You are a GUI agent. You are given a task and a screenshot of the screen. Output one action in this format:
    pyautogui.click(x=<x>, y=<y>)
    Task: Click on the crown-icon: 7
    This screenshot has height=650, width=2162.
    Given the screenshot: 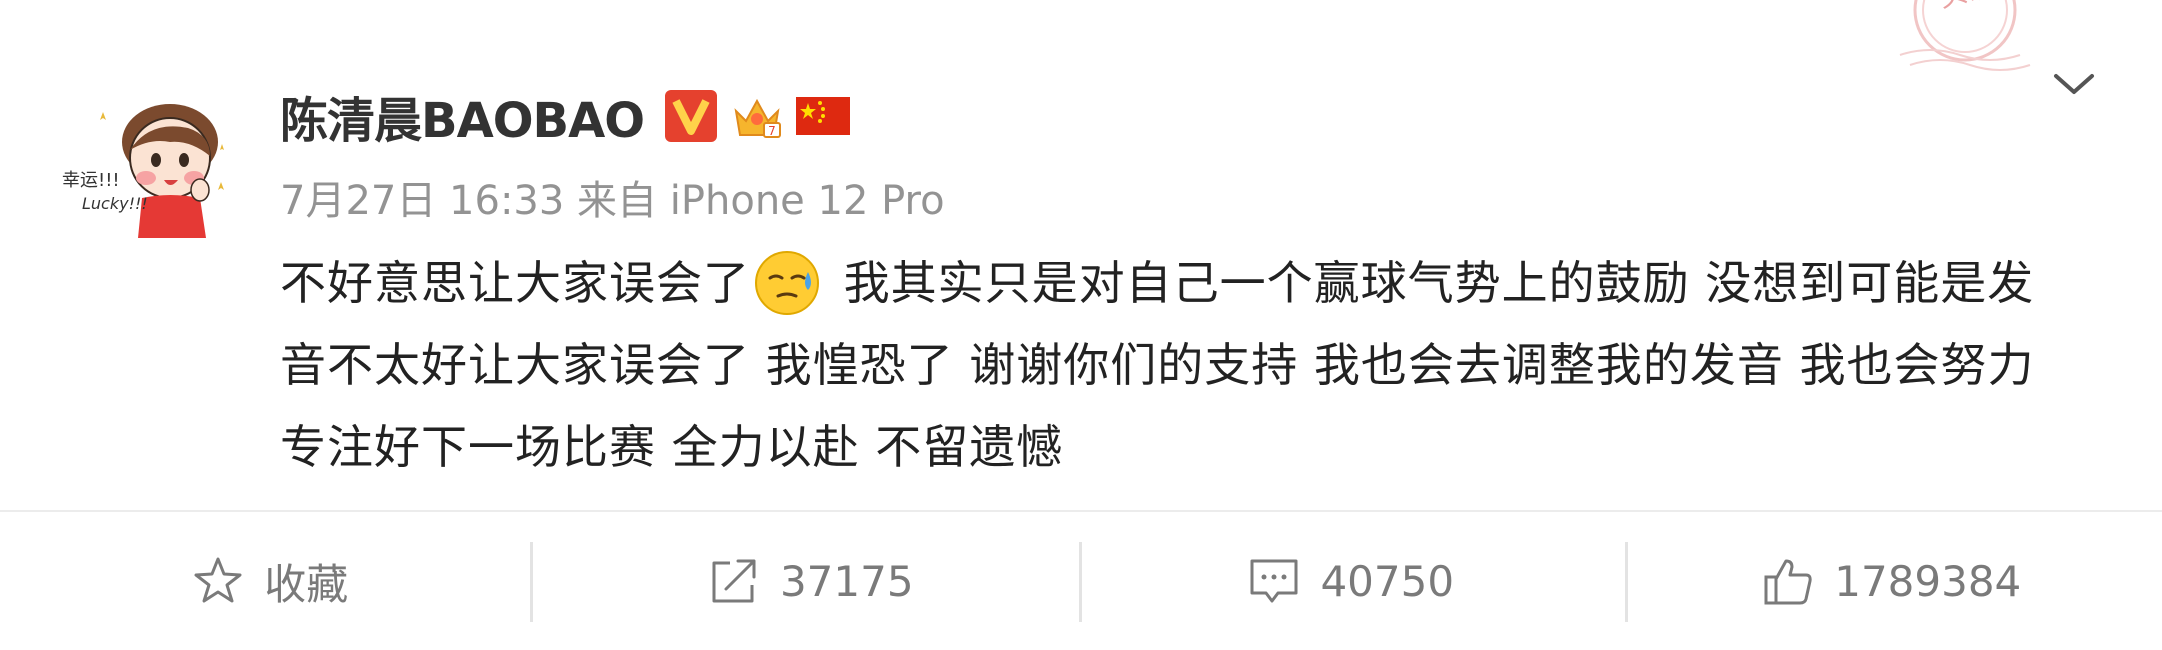 What is the action you would take?
    pyautogui.click(x=757, y=116)
    